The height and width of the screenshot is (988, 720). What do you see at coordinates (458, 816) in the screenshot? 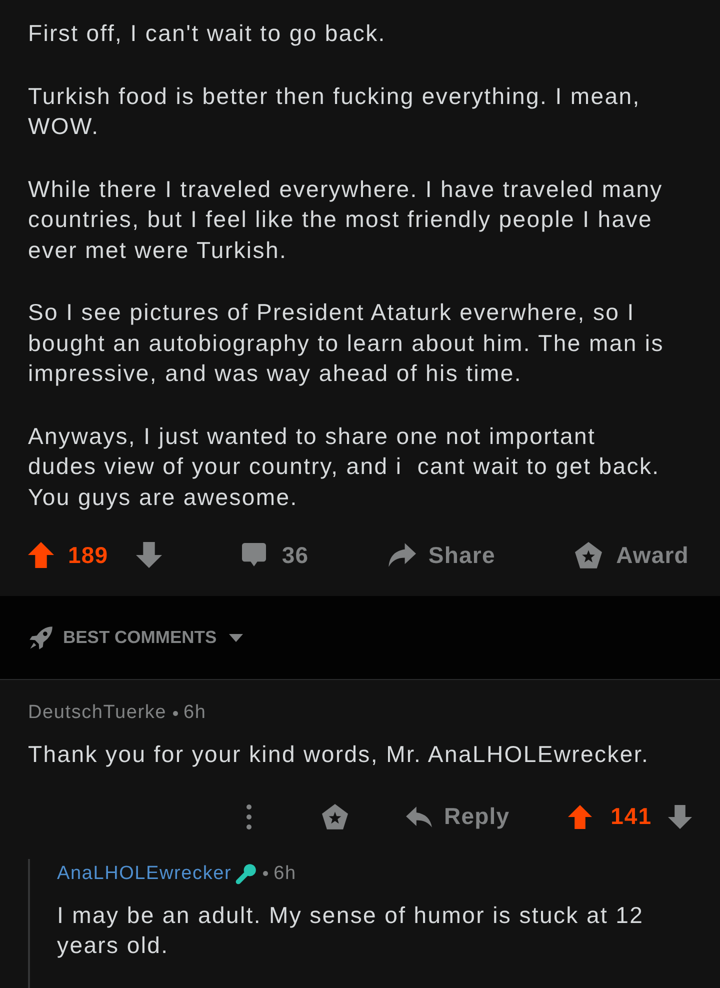
I see `reply-button: Reply` at bounding box center [458, 816].